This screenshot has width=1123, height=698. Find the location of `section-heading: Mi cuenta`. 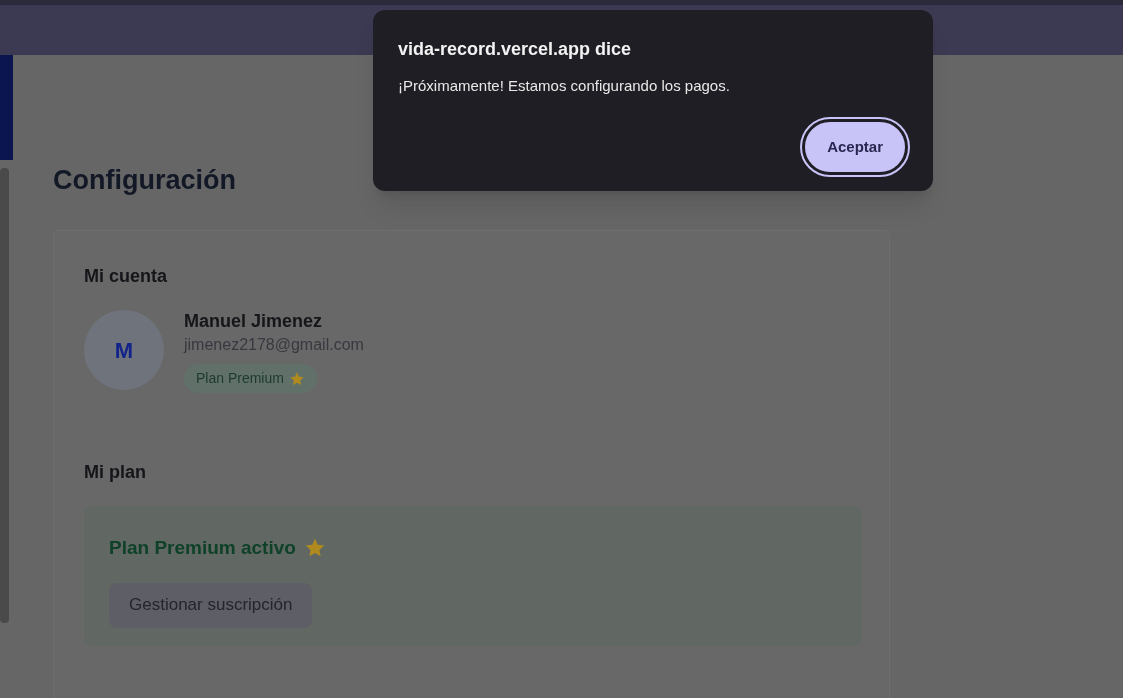

section-heading: Mi cuenta is located at coordinates (126, 276).